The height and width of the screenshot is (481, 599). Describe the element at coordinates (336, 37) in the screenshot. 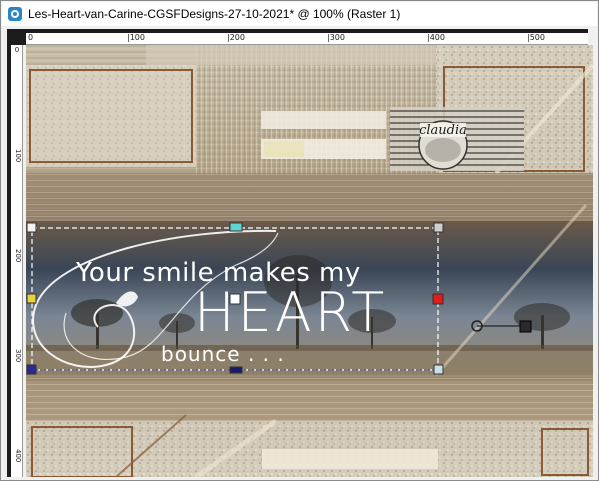

I see `ruler-label-300: |300` at that location.